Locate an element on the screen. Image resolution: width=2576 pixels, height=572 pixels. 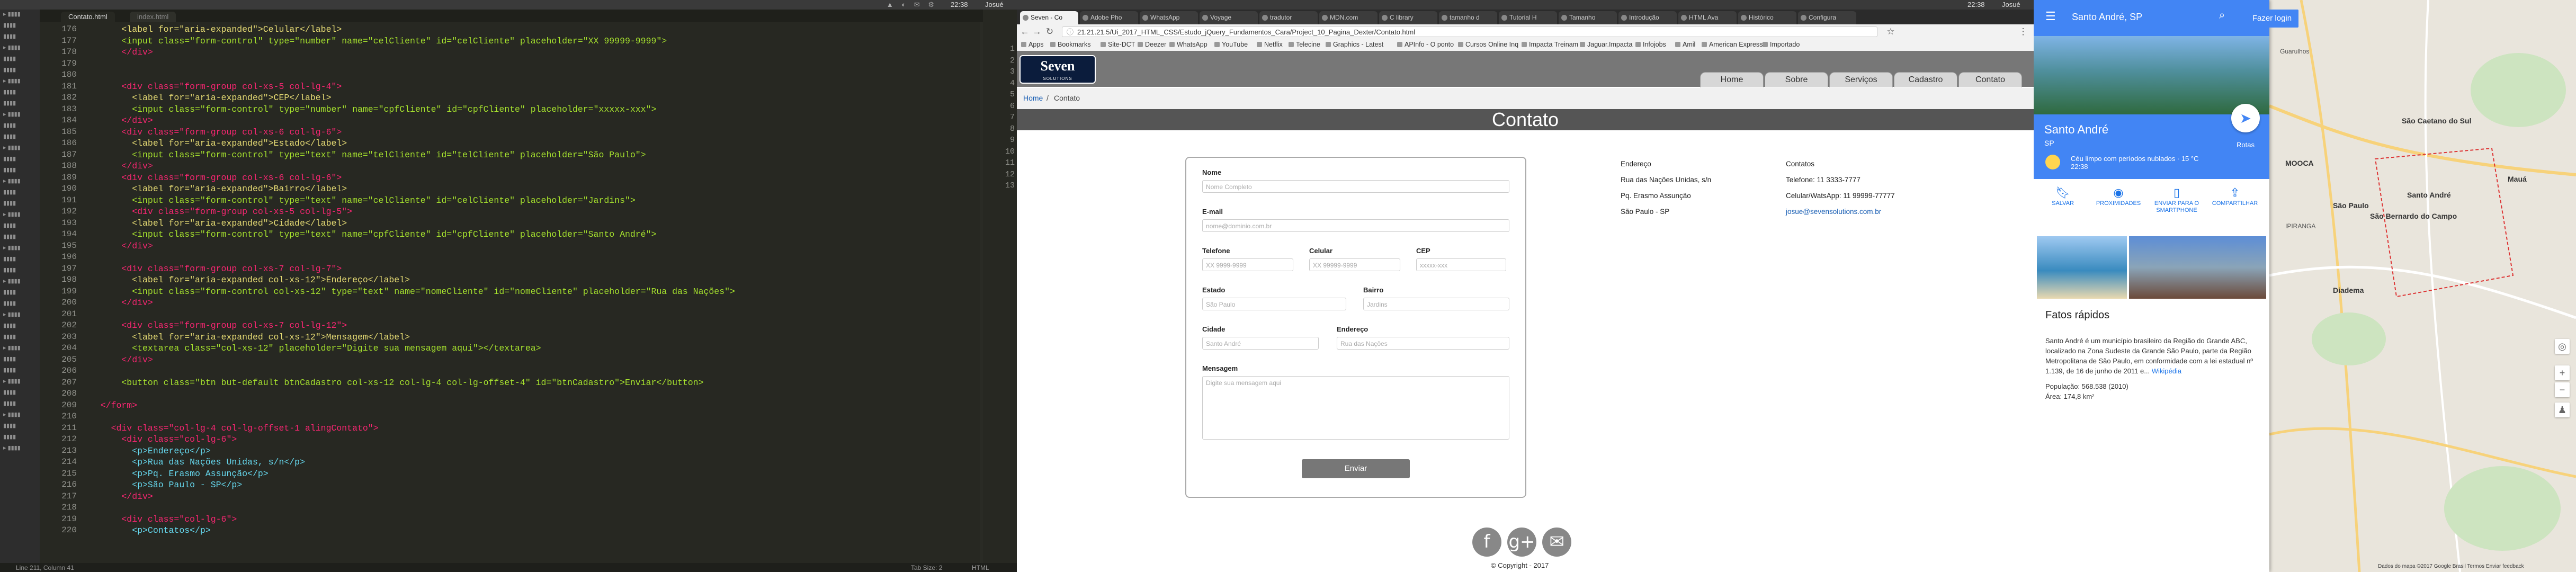
email-input: nome@dominio.com.br is located at coordinates (1355, 226).